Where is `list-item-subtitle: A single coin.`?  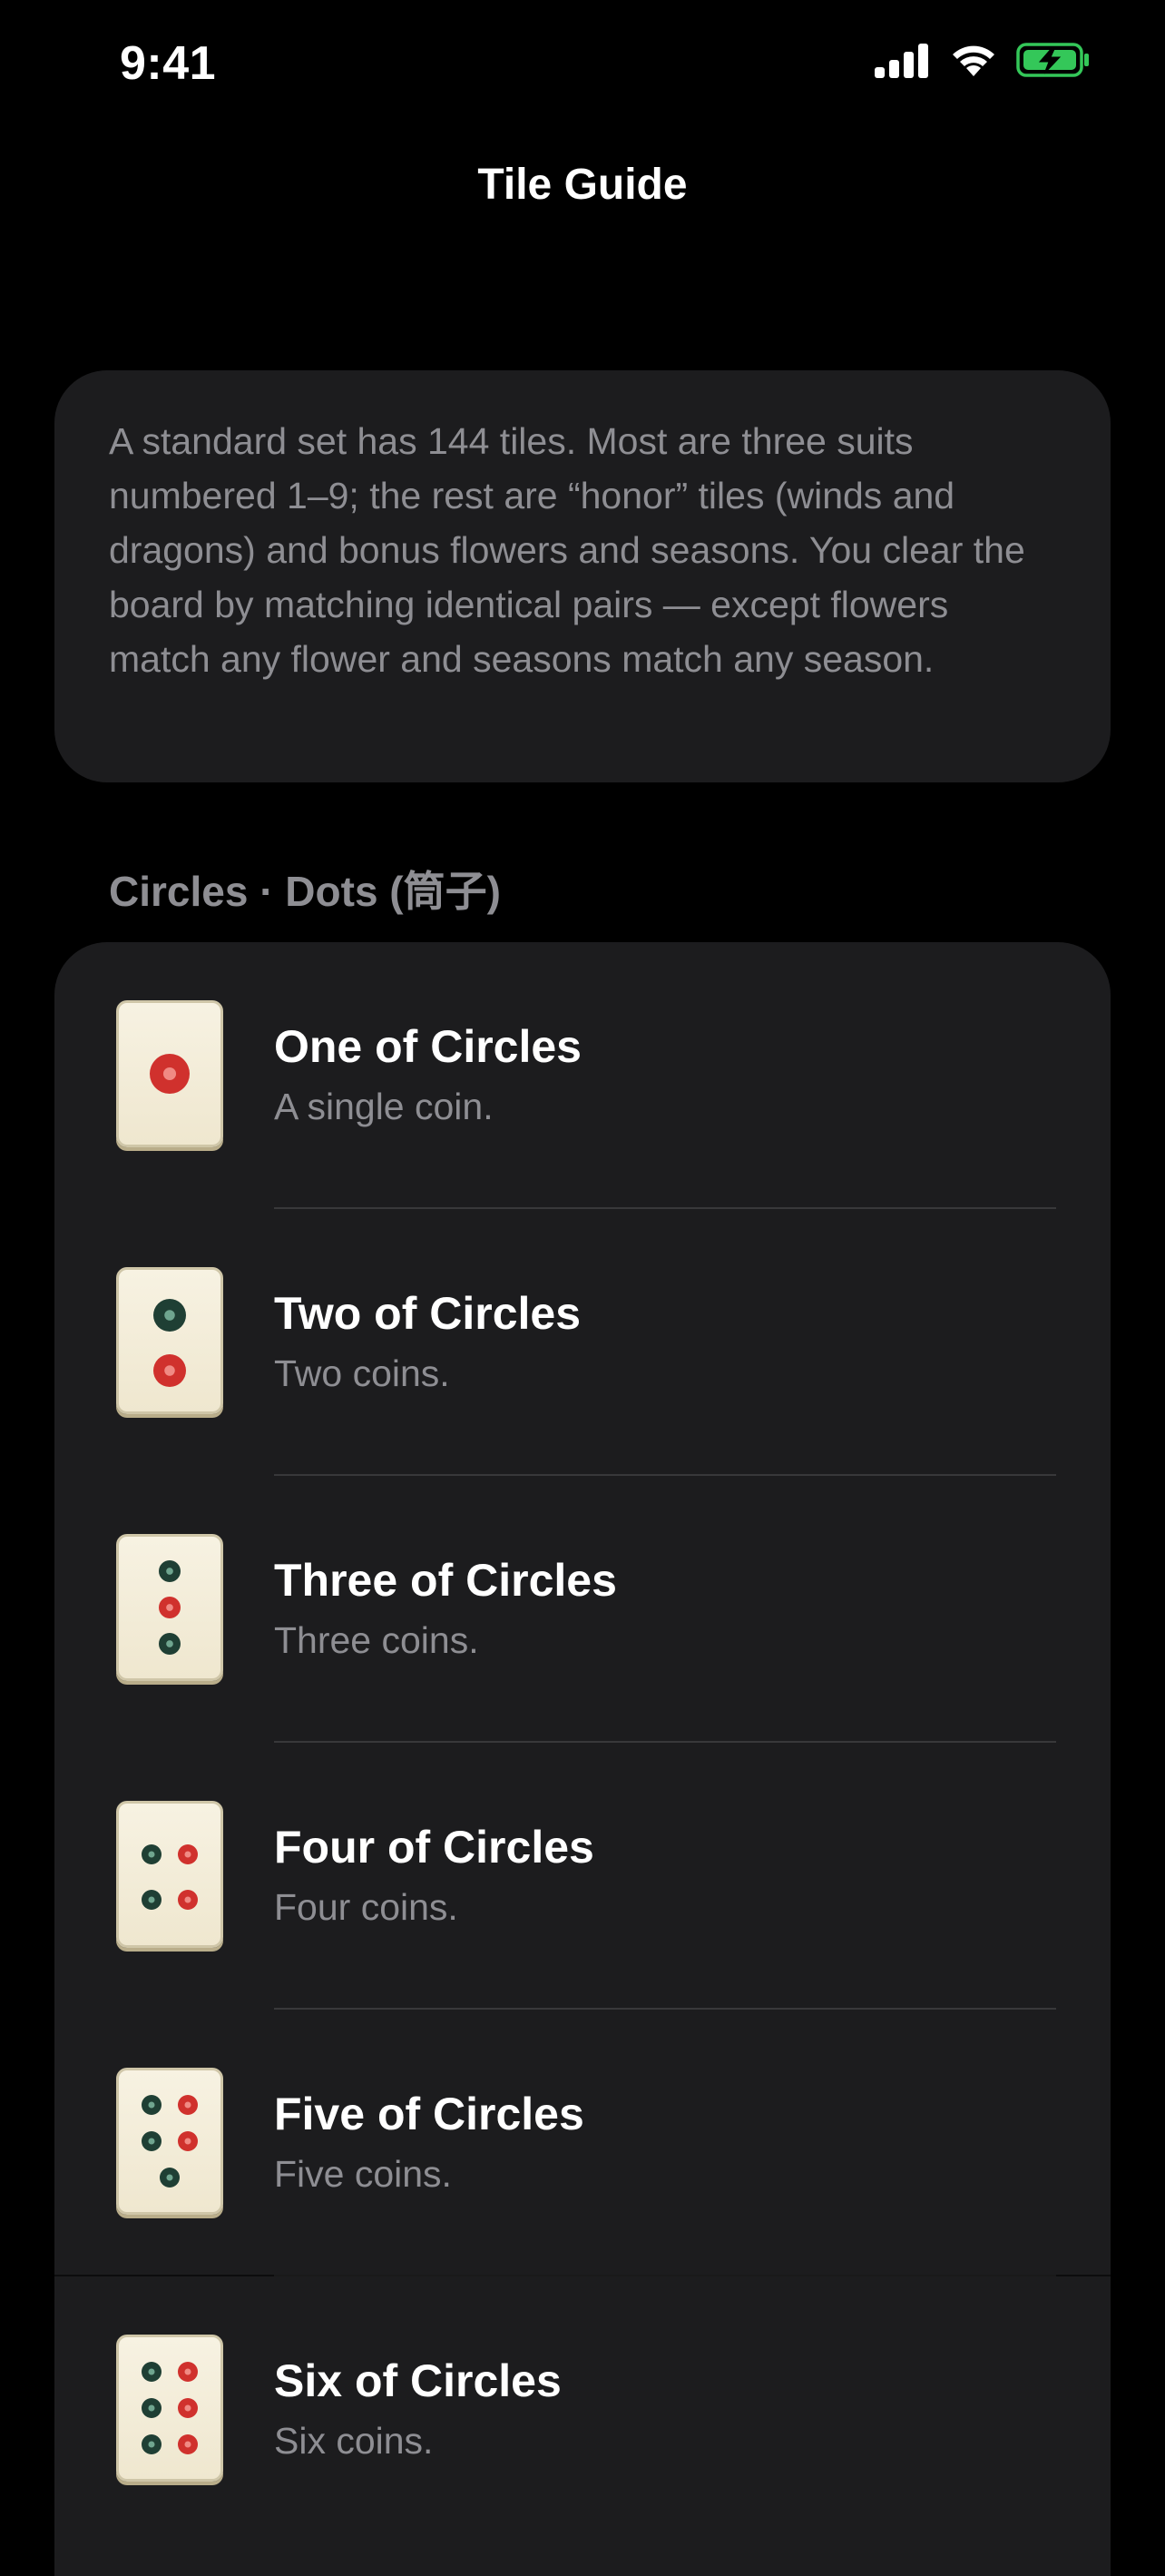
list-item-subtitle: A single coin. is located at coordinates (384, 1106).